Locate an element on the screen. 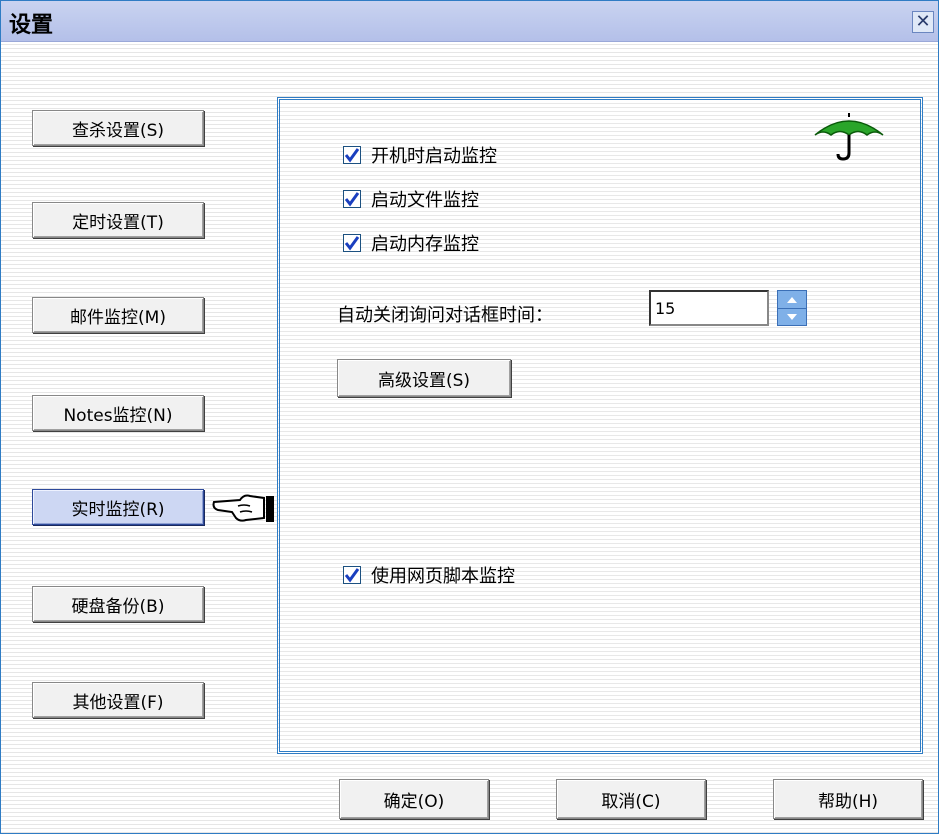 The height and width of the screenshot is (834, 939). arrow-down-icon is located at coordinates (792, 316).